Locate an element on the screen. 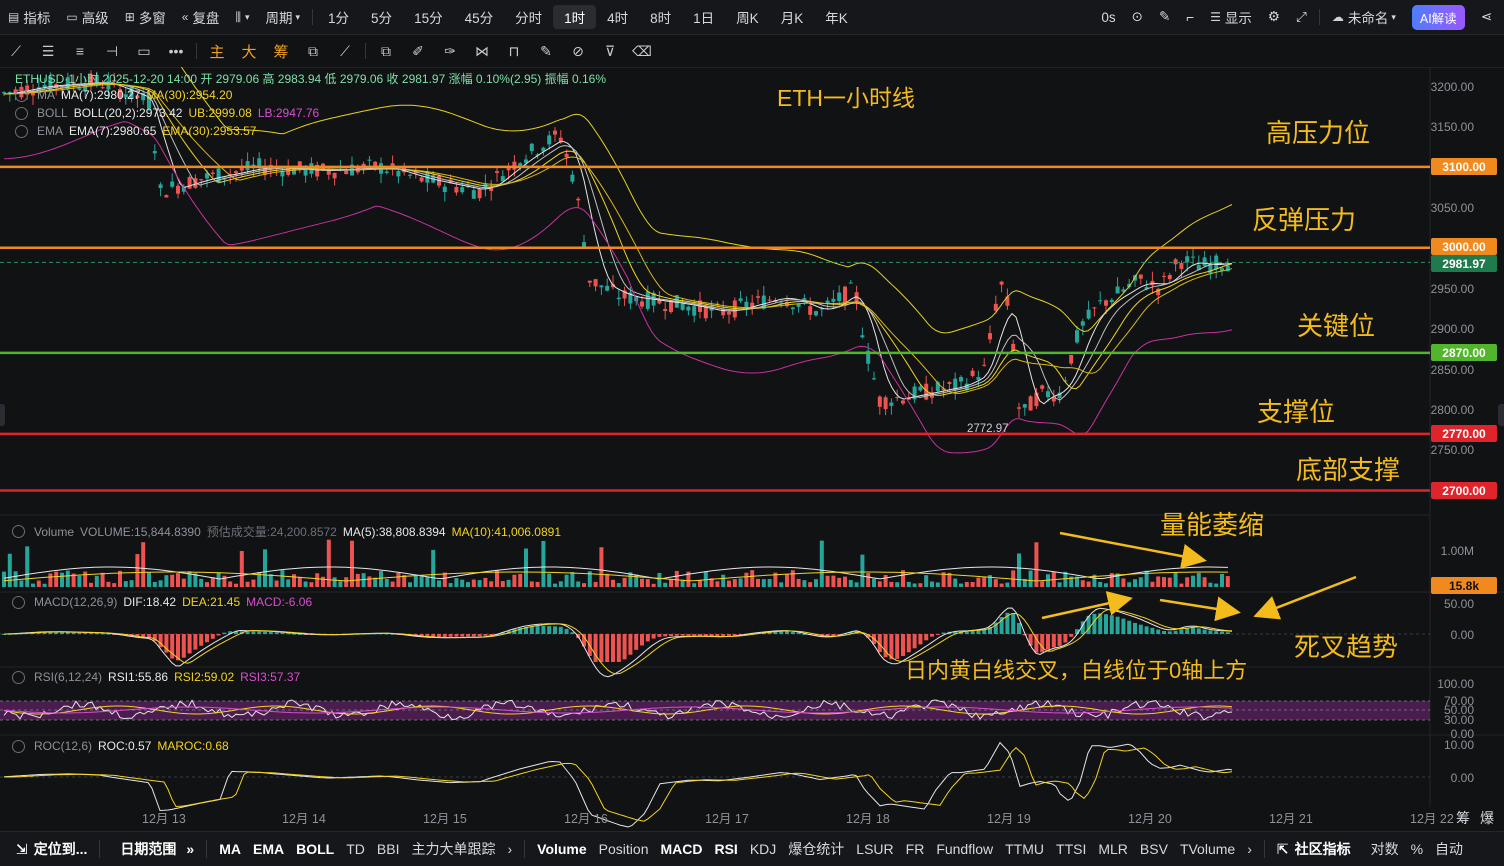  big-order-tool: 大 is located at coordinates (249, 51).